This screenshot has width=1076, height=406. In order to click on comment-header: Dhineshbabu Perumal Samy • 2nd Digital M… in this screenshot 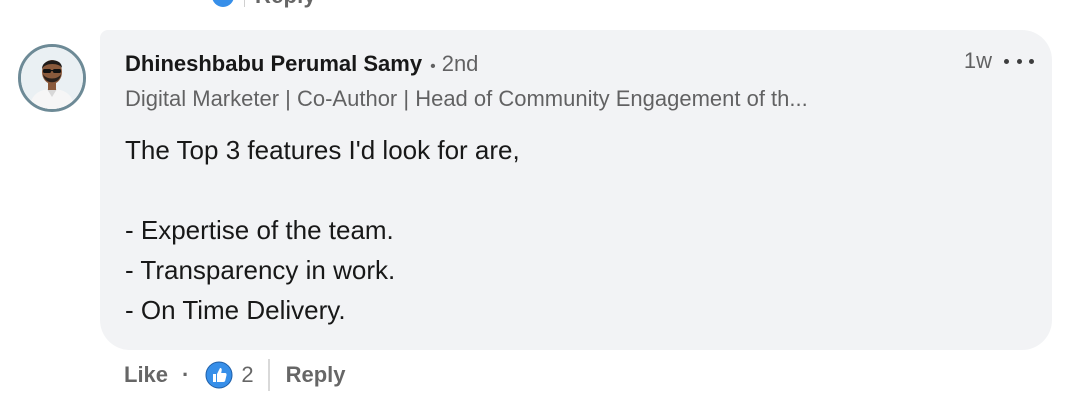, I will do `click(578, 81)`.